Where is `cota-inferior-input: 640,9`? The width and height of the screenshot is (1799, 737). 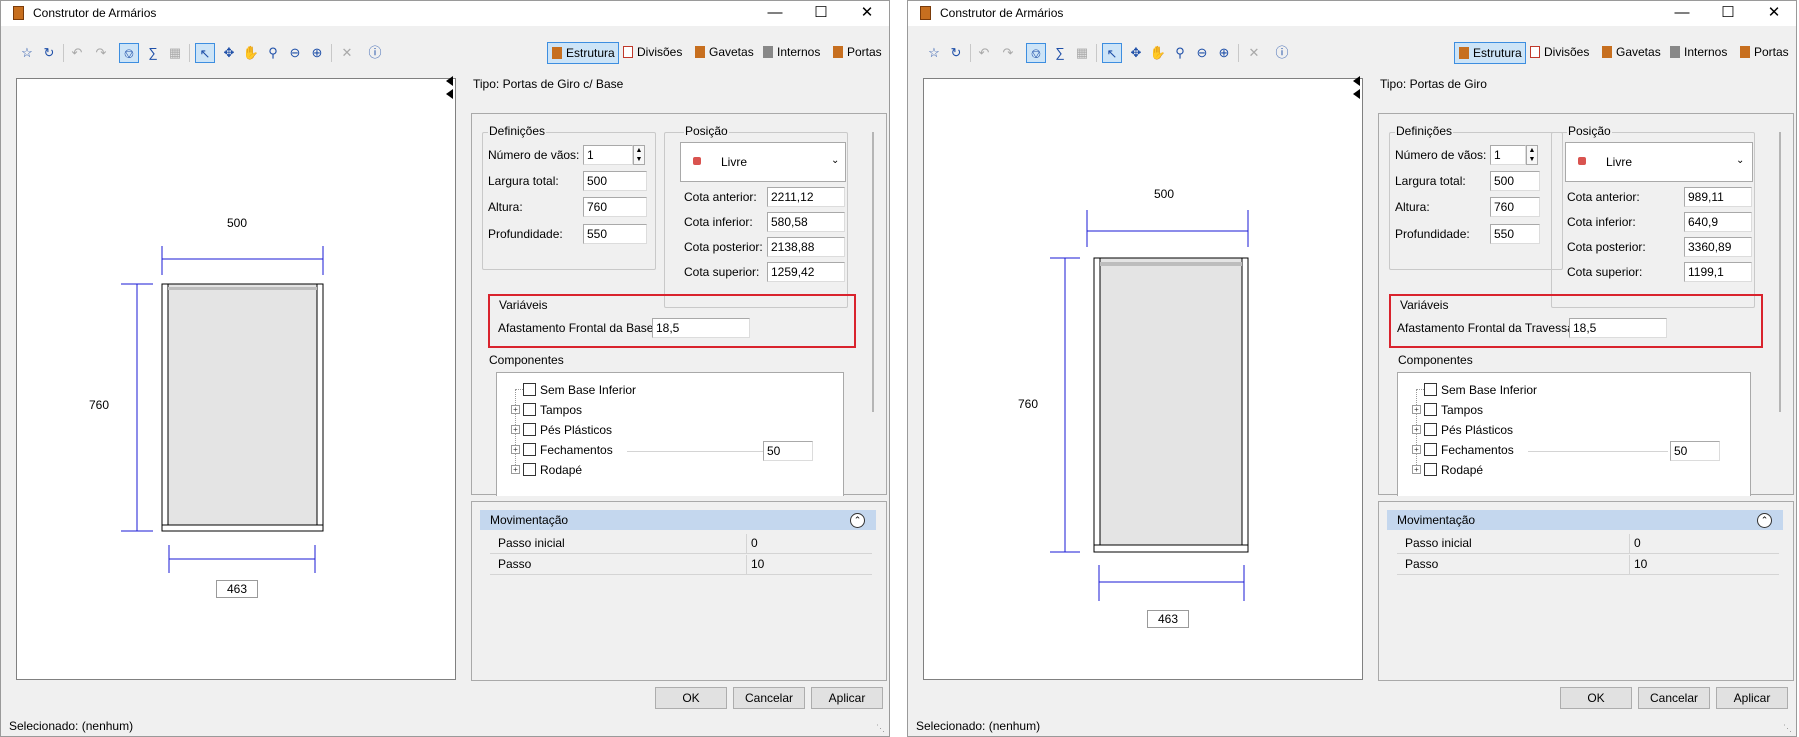
cota-inferior-input: 640,9 is located at coordinates (1718, 222).